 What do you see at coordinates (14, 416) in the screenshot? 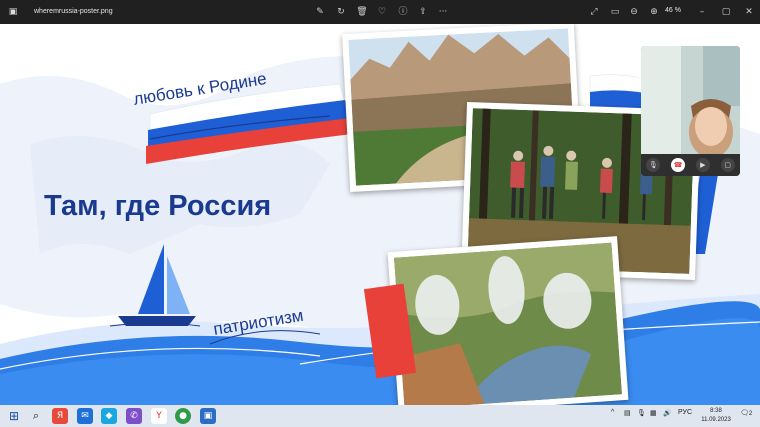
I see `start-icon: ⊞` at bounding box center [14, 416].